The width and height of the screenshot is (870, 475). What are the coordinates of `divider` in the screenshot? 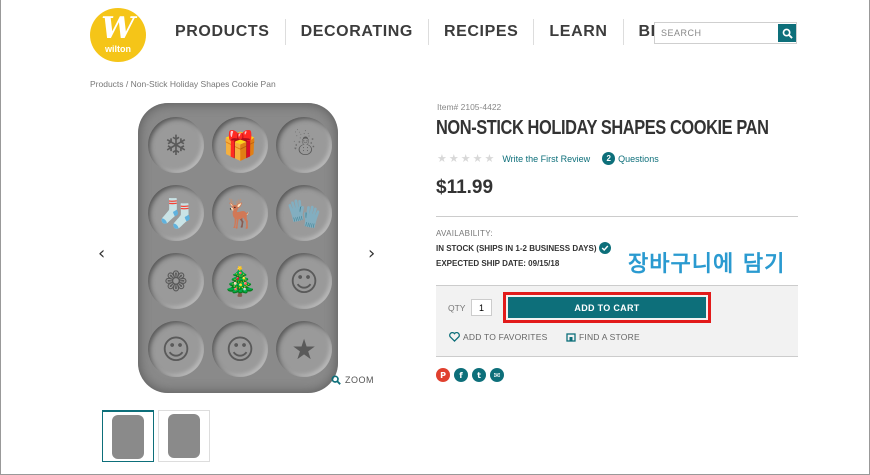 It's located at (617, 216).